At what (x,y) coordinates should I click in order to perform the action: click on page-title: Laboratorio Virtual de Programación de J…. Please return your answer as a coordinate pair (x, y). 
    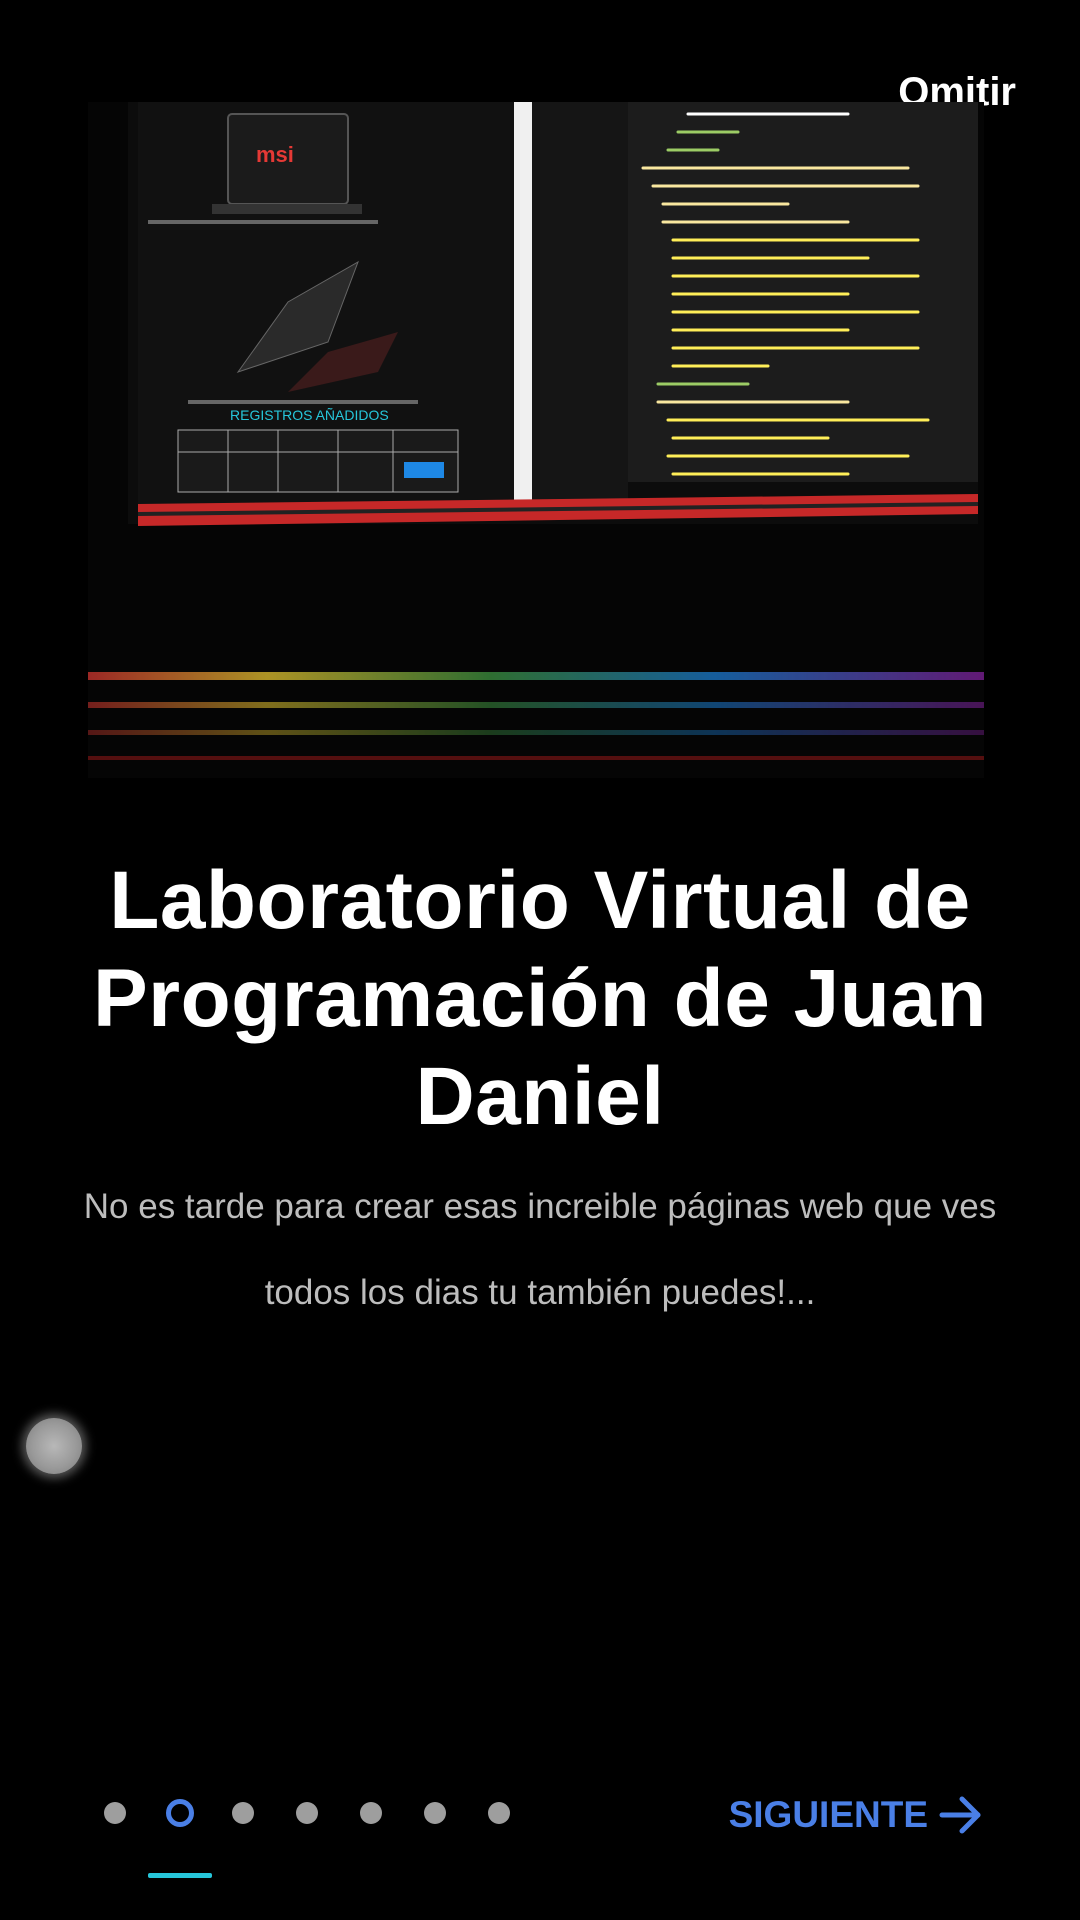
    Looking at the image, I should click on (540, 998).